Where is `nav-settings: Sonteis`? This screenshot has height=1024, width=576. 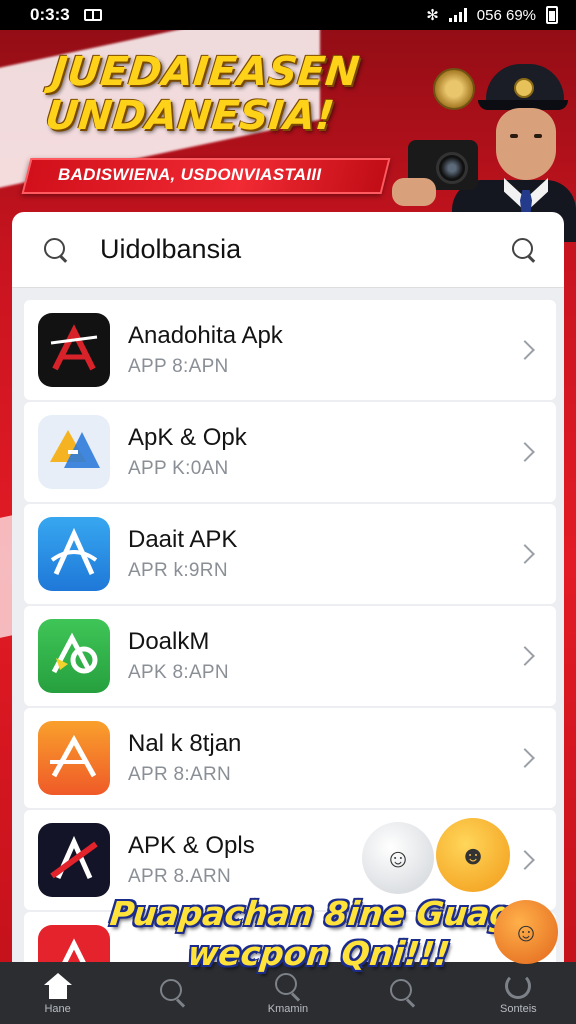
nav-settings: Sonteis is located at coordinates (518, 993).